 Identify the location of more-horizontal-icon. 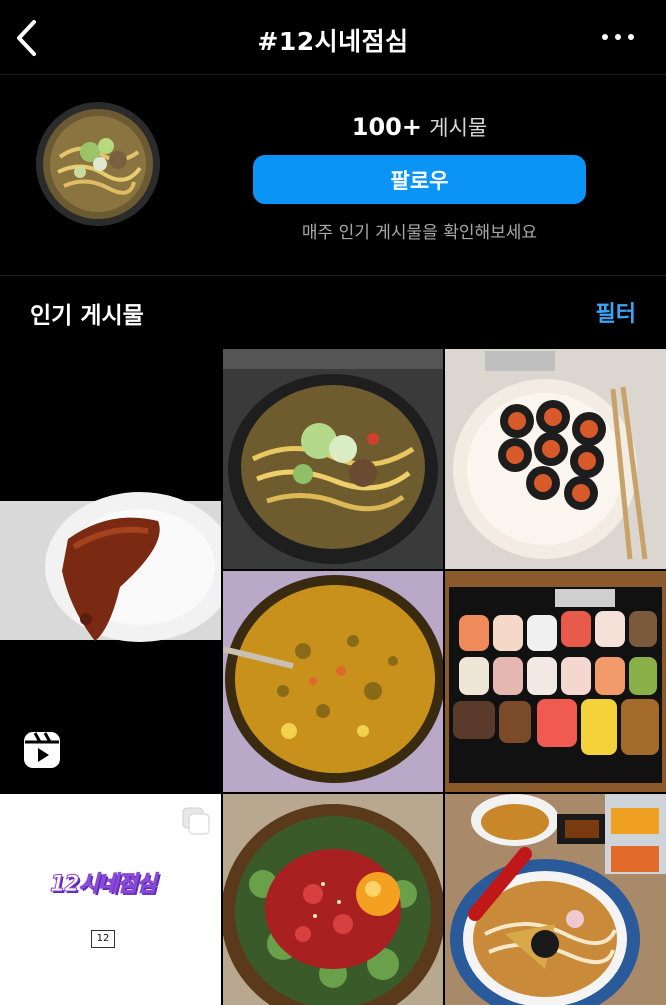
(618, 37).